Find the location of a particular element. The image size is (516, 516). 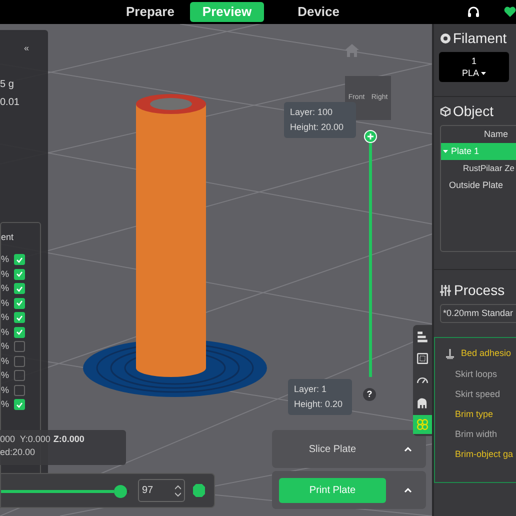

stat-value: 0.01 is located at coordinates (10, 103).